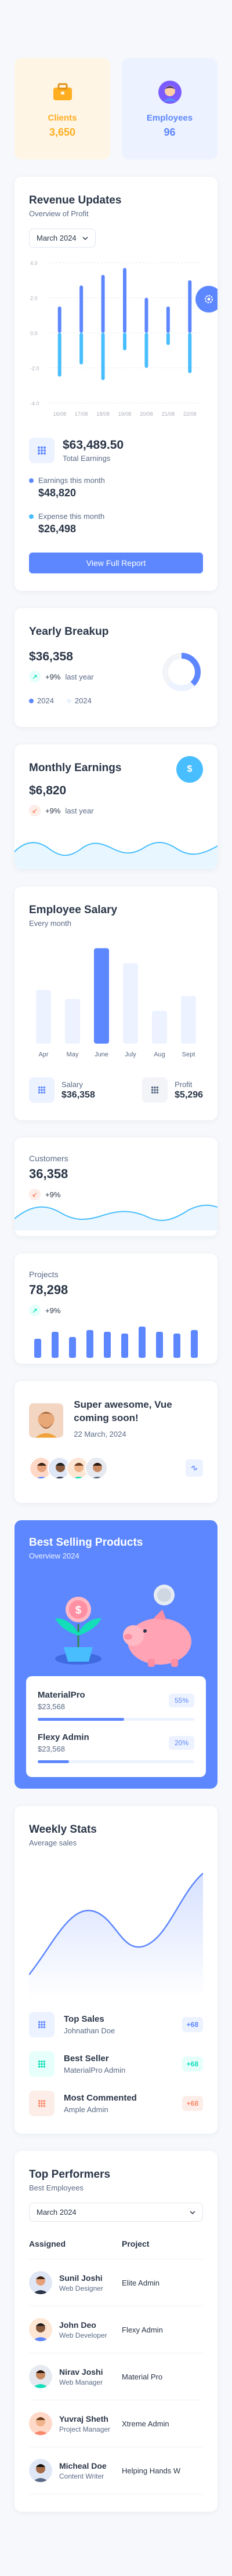  I want to click on dollar-icon: $, so click(190, 769).